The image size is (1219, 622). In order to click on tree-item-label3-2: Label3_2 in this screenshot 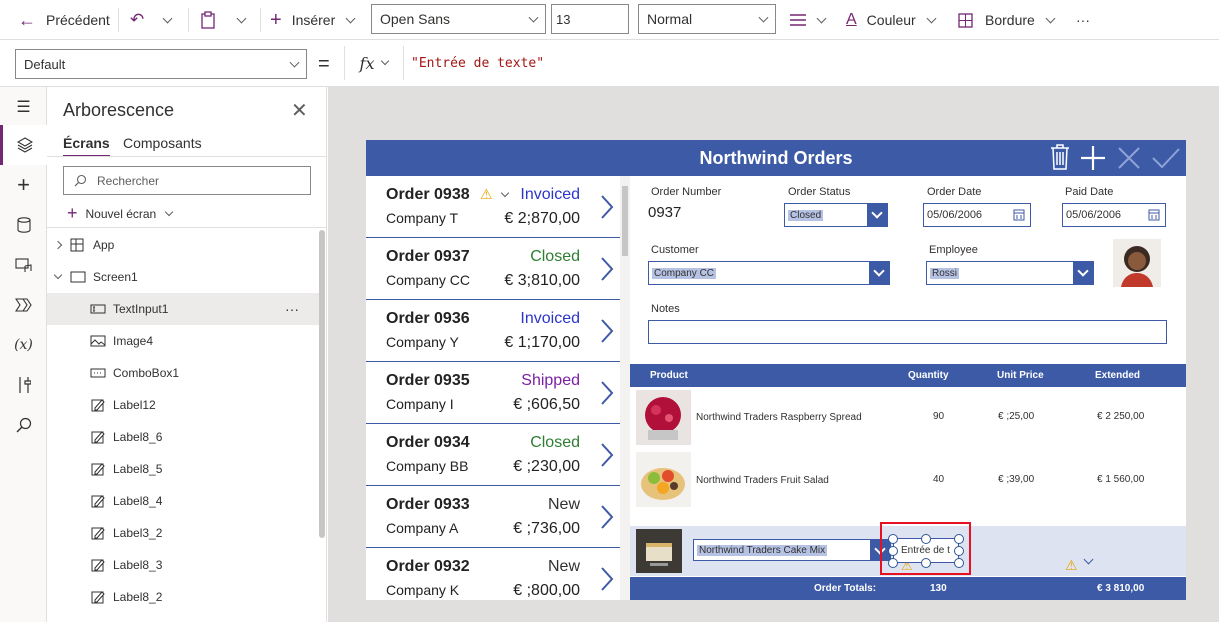, I will do `click(183, 533)`.